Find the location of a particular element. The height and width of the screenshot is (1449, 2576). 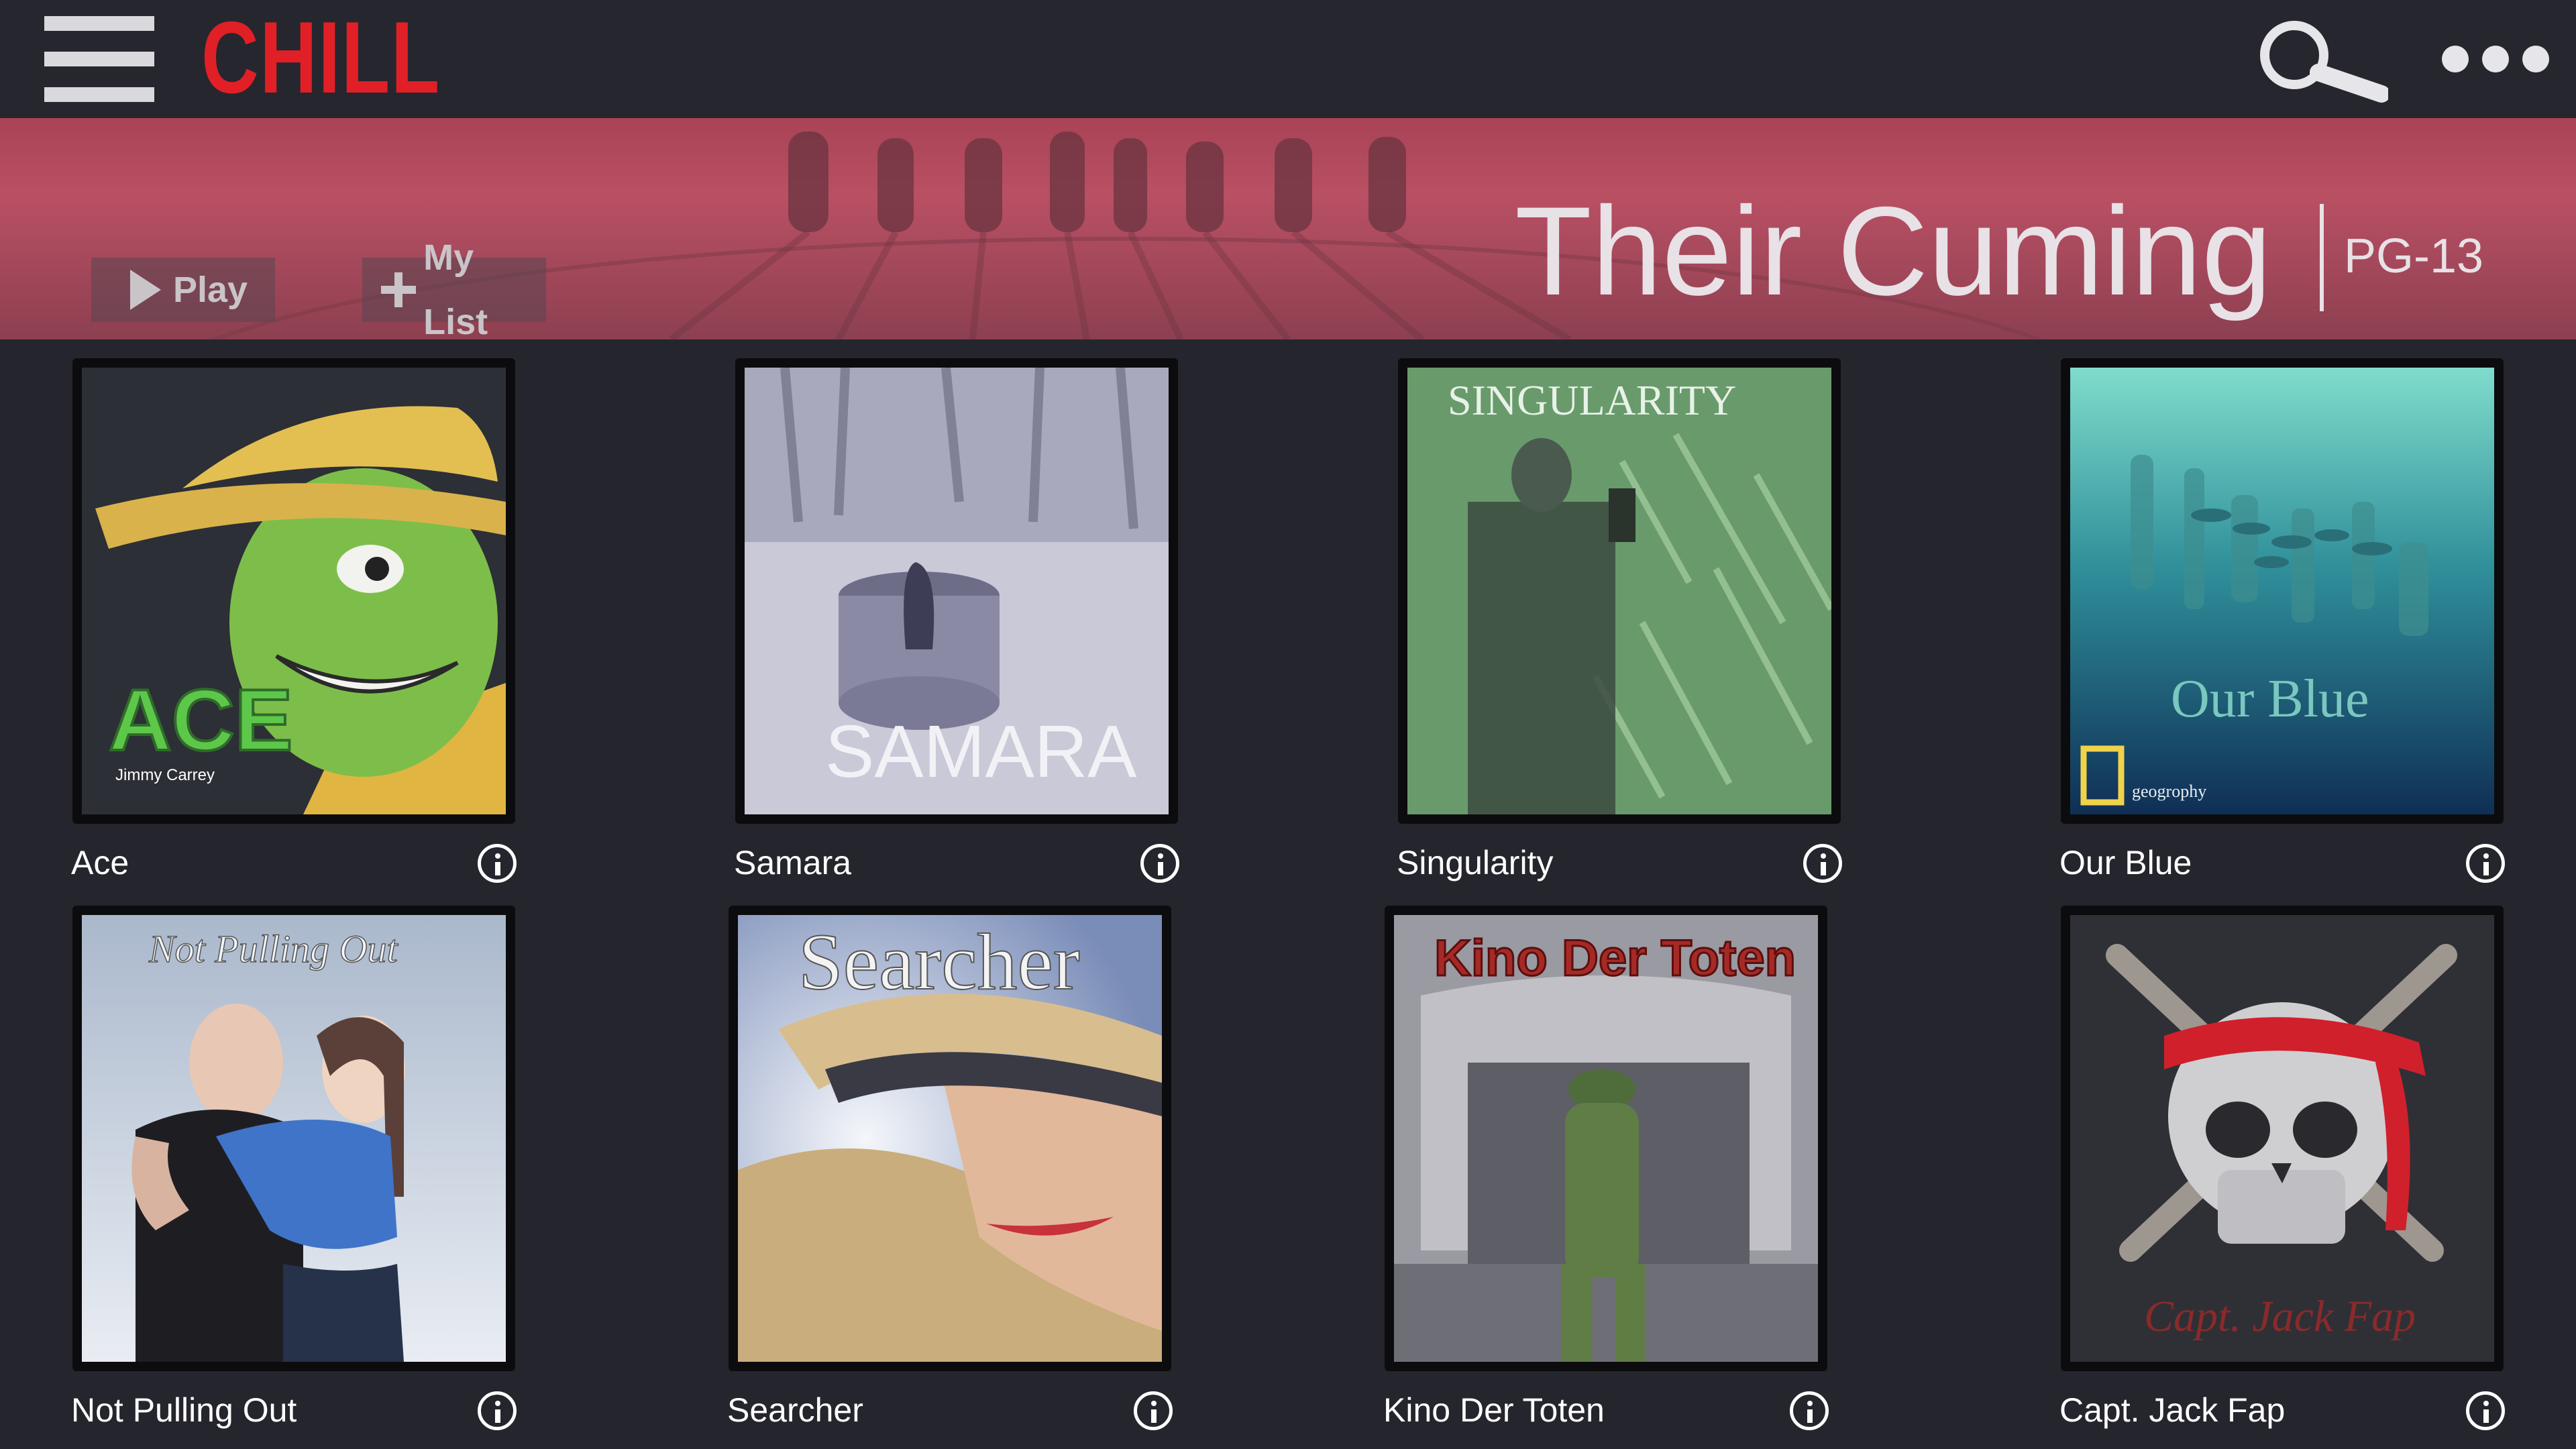

title-label: Ace is located at coordinates (100, 863).